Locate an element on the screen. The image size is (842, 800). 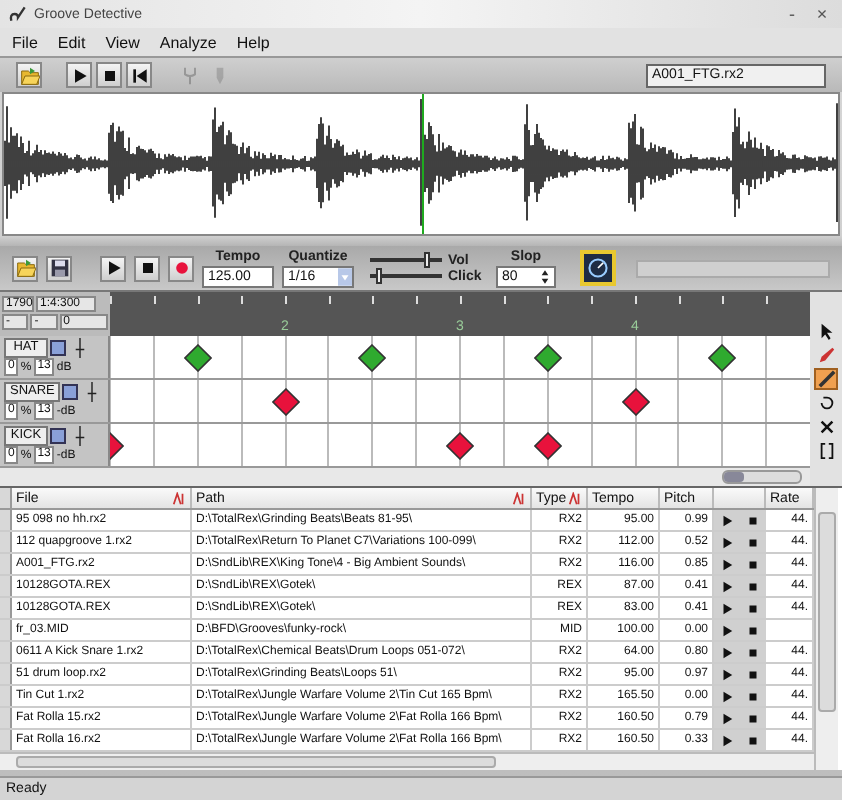
minimize-button: - is located at coordinates (792, 14).